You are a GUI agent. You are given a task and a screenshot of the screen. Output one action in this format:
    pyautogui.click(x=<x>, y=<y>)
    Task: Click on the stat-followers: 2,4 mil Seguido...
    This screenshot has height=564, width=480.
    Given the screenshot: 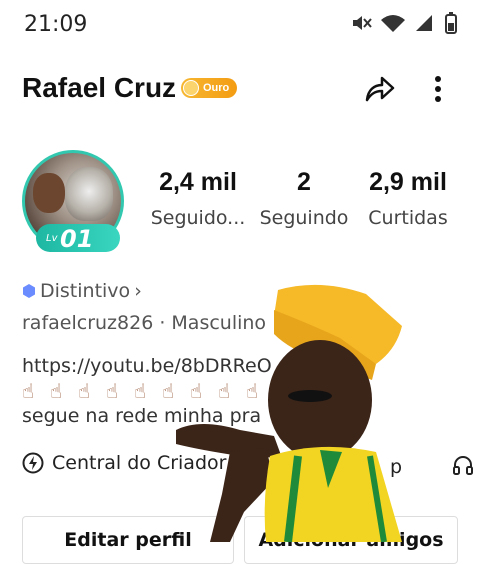 What is the action you would take?
    pyautogui.click(x=198, y=198)
    